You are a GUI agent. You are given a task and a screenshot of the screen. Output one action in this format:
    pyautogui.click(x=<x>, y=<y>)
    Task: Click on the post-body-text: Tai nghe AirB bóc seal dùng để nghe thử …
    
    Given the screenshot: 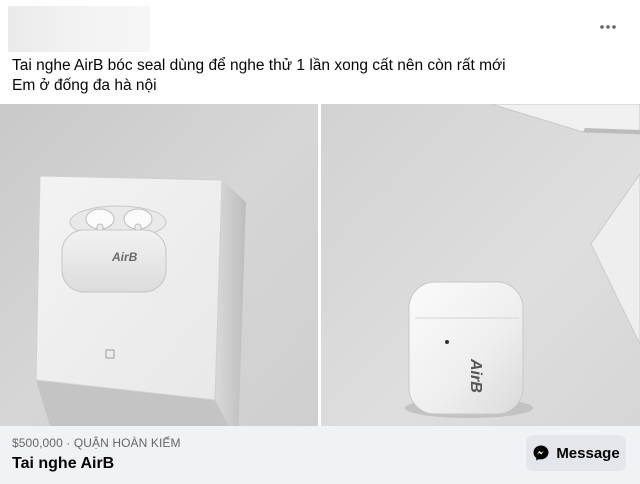 What is the action you would take?
    pyautogui.click(x=312, y=76)
    